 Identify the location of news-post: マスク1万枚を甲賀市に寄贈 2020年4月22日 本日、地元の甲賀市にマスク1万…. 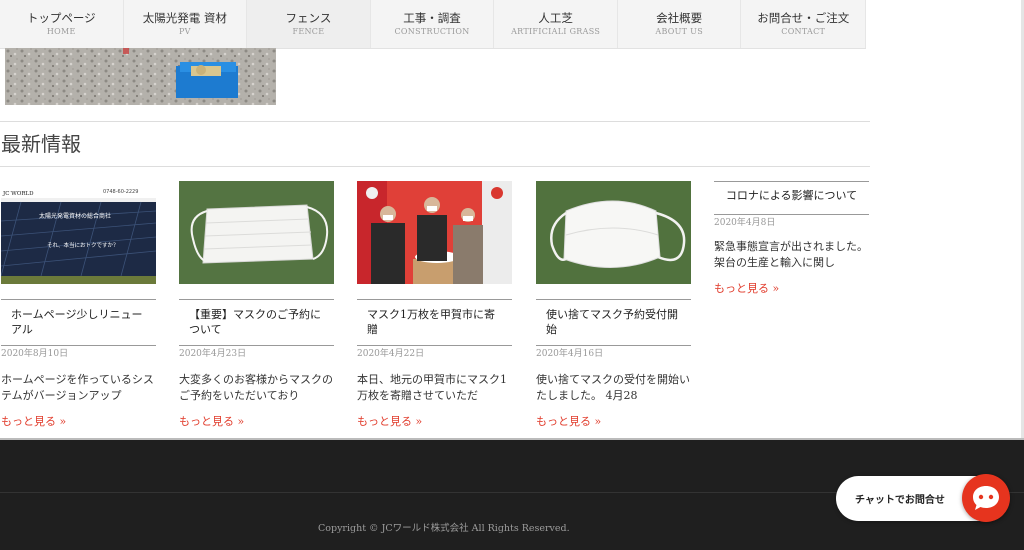
(434, 305).